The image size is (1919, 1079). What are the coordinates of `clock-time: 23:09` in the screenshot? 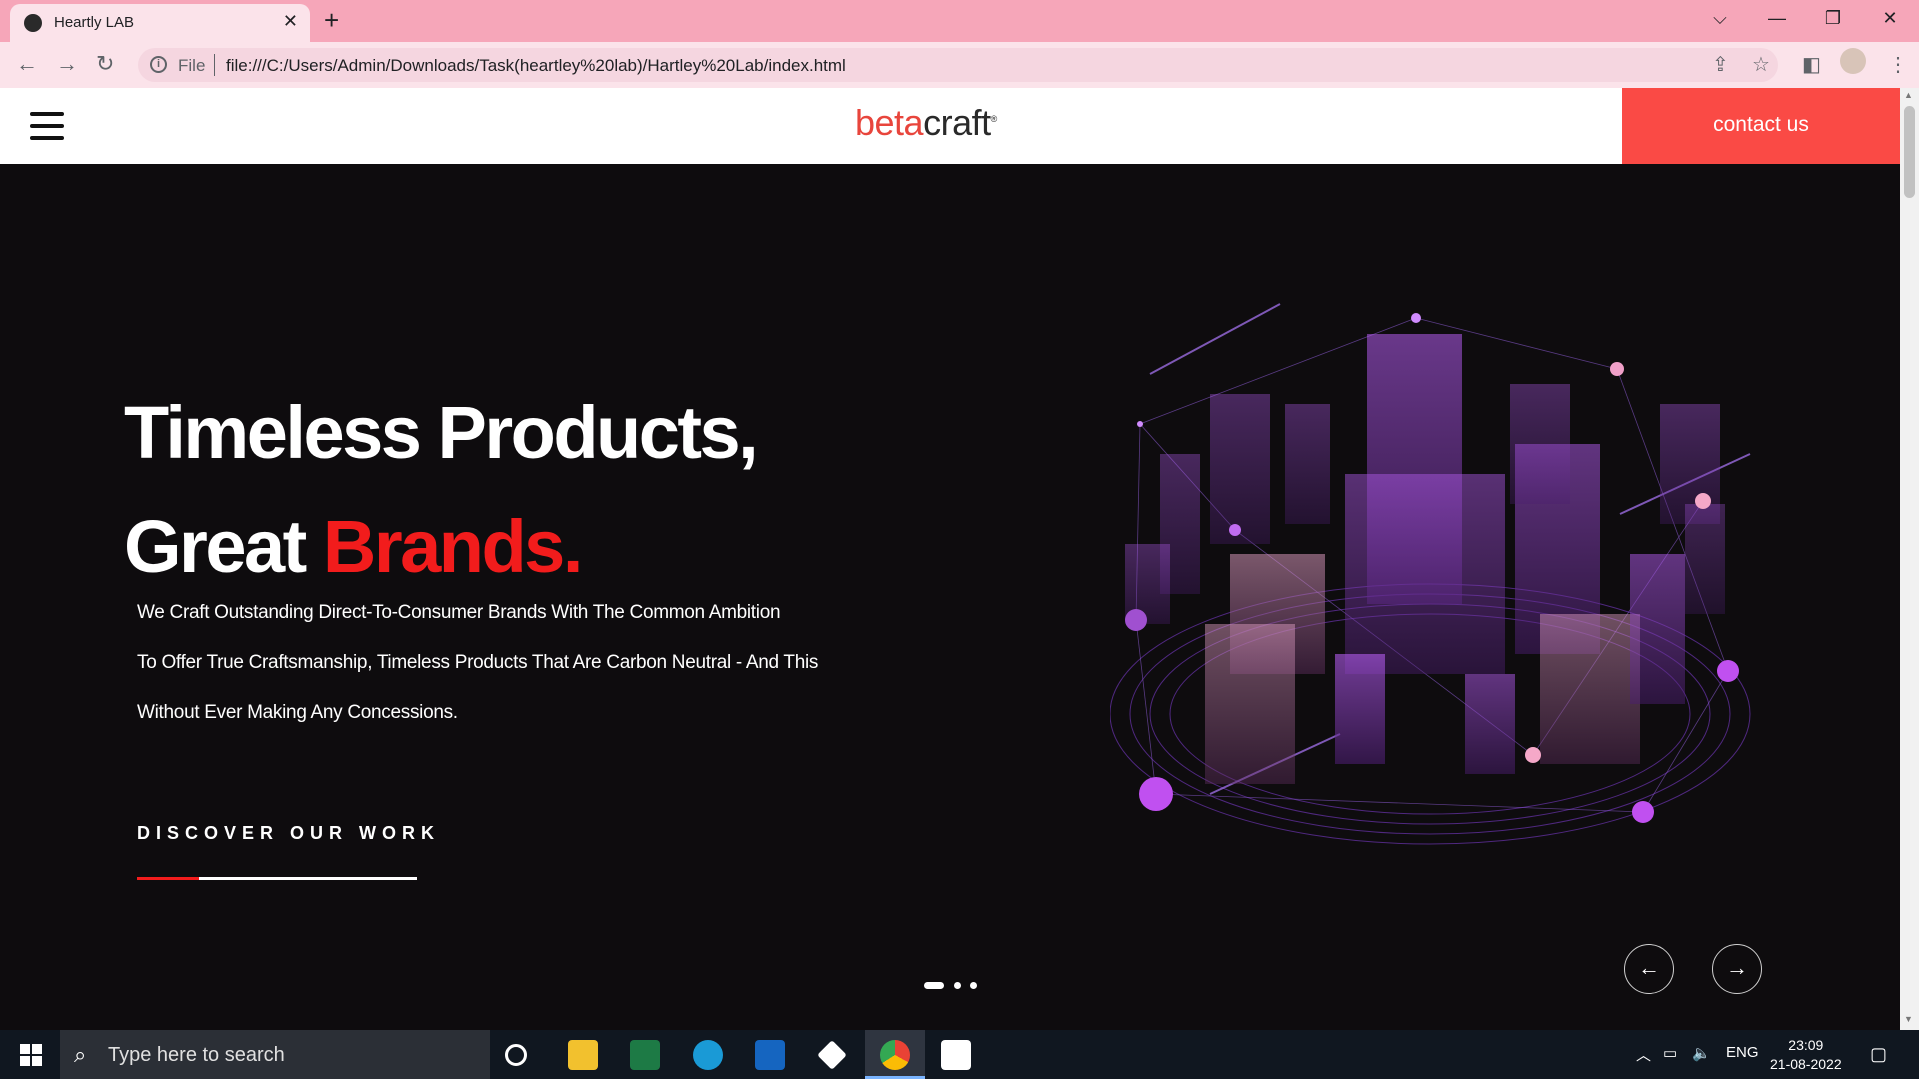 It's located at (1806, 1045).